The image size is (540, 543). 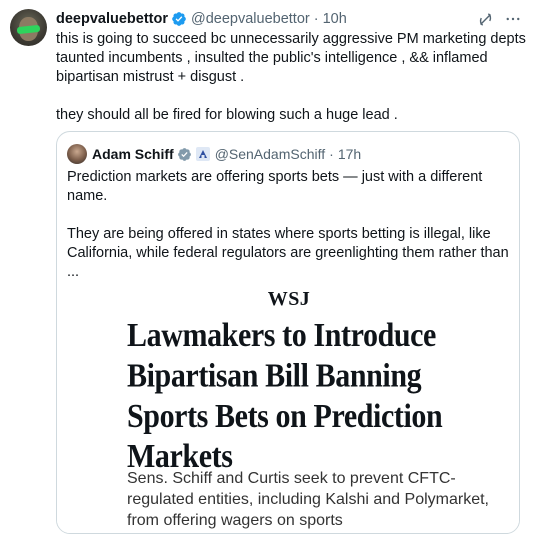 I want to click on quoted-author-handle: @SenAdamSchiff, so click(x=270, y=154).